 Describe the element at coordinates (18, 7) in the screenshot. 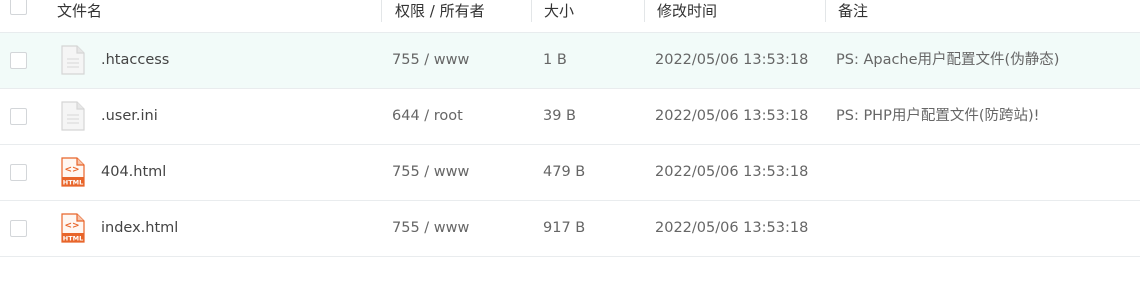

I see `select-all-checkbox` at that location.